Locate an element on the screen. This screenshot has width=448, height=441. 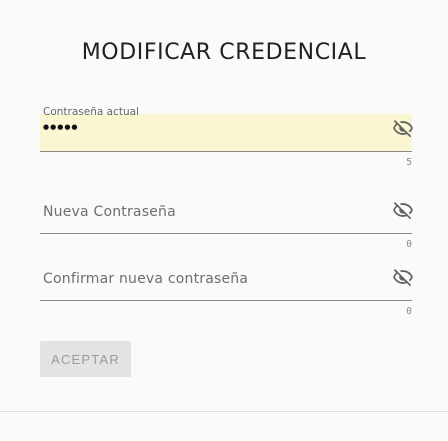
confirm-password-label: Confirmar nueva contraseña is located at coordinates (146, 279).